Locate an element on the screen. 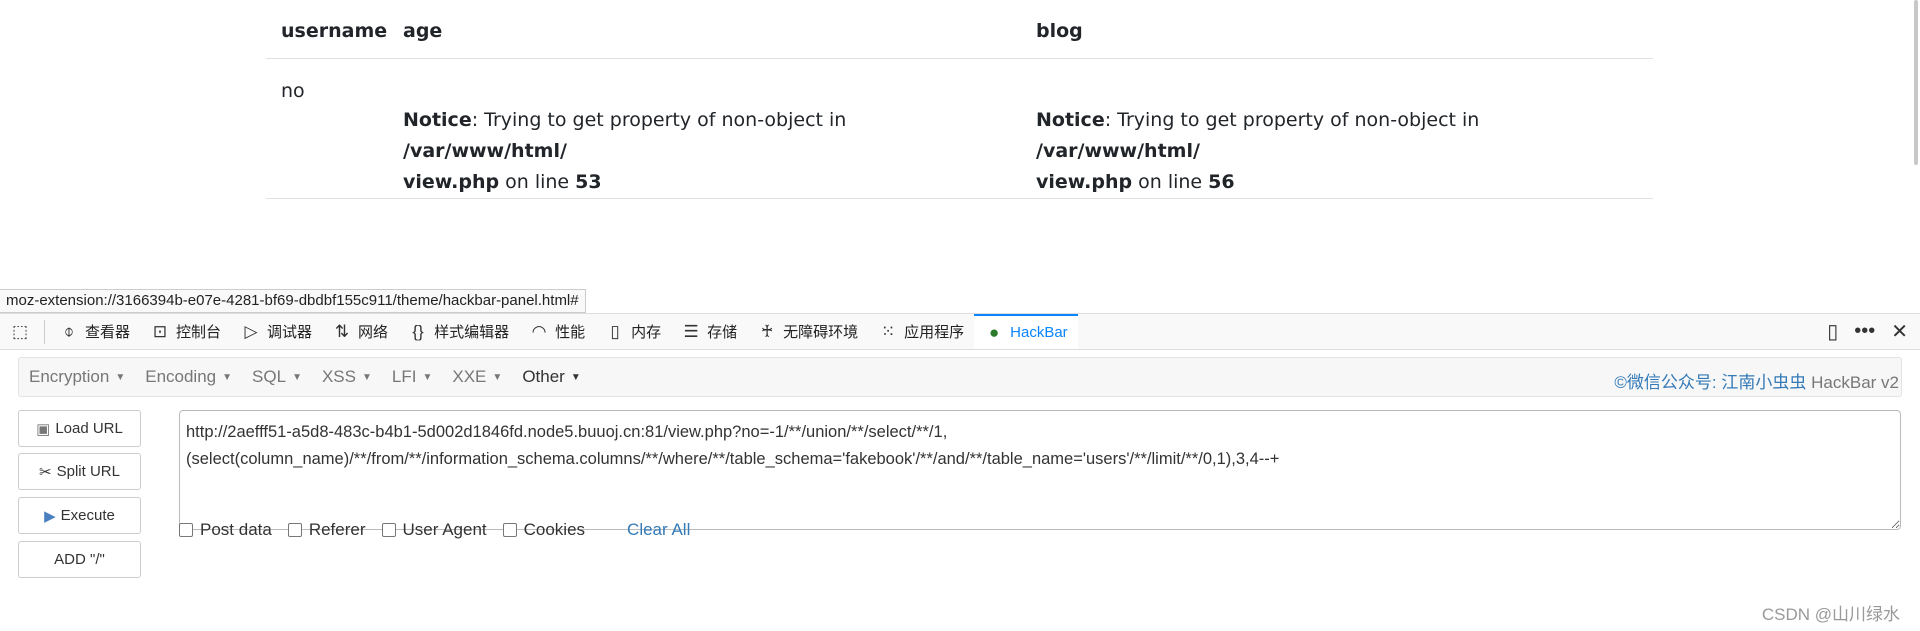 The height and width of the screenshot is (631, 1920). menu-label: LFI is located at coordinates (404, 376).